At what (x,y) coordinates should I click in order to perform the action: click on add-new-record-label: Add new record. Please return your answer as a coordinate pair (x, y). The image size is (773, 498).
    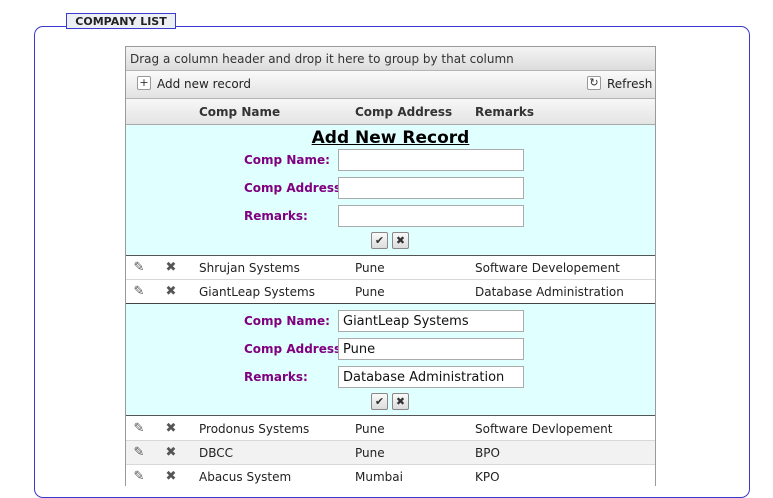
    Looking at the image, I should click on (204, 84).